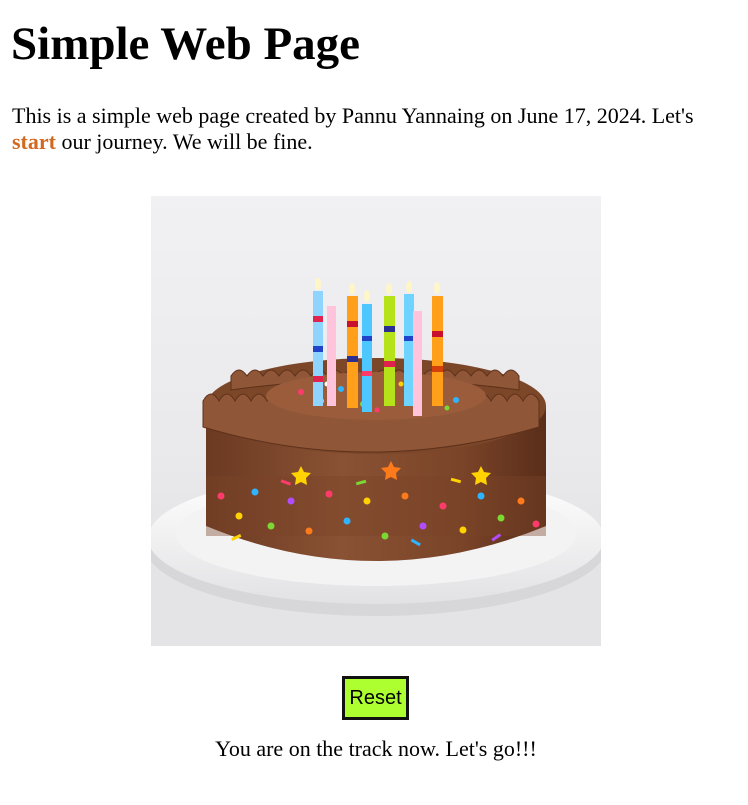 The width and height of the screenshot is (748, 805). Describe the element at coordinates (376, 748) in the screenshot. I see `status-message: You are on the track now. Let's go!!!` at that location.